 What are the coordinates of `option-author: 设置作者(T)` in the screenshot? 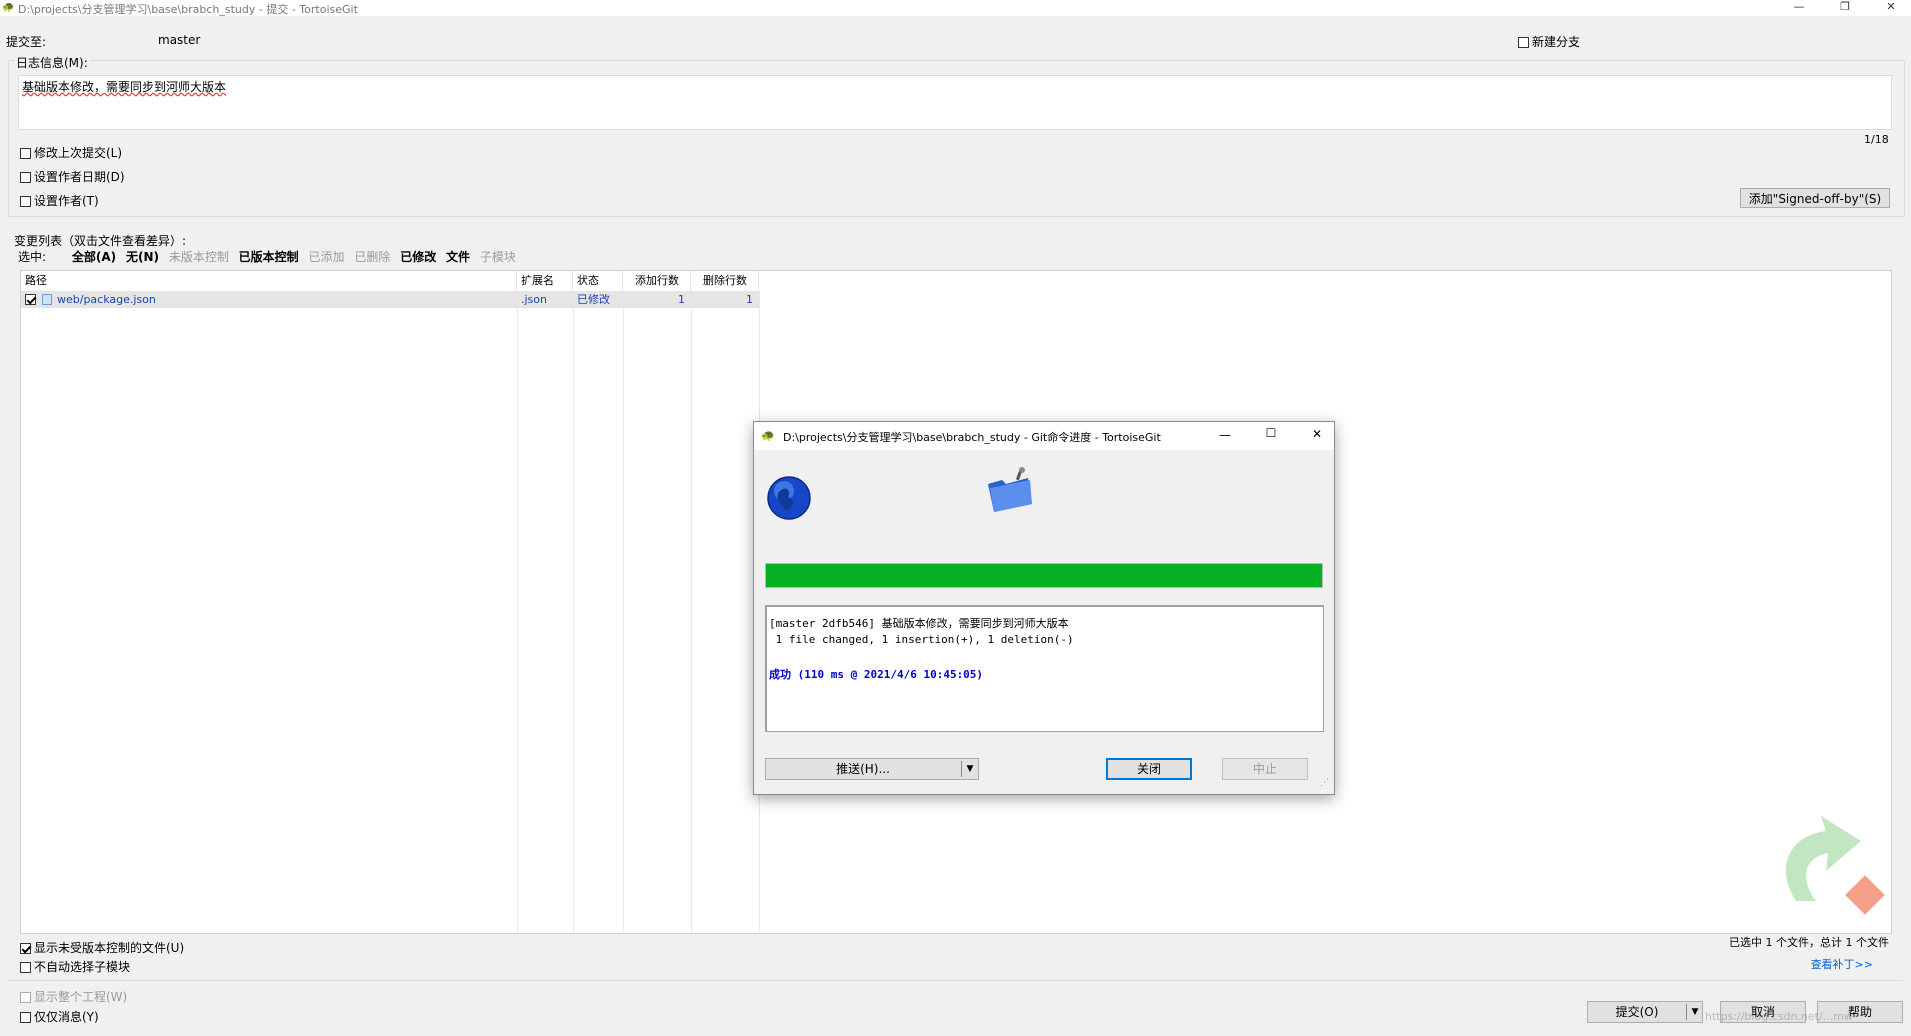 It's located at (59, 200).